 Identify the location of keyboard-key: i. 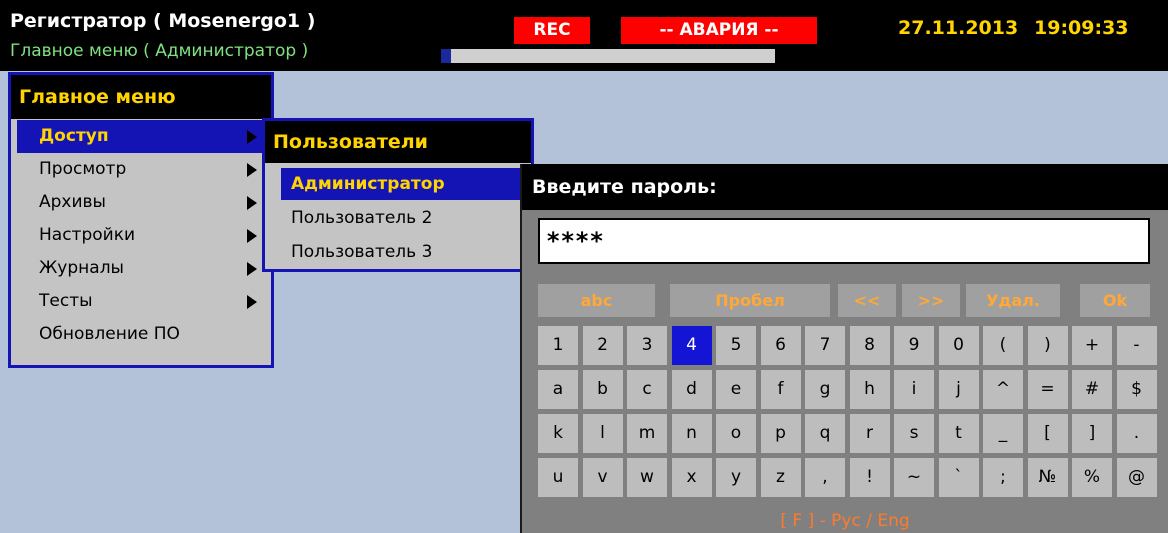
(914, 389).